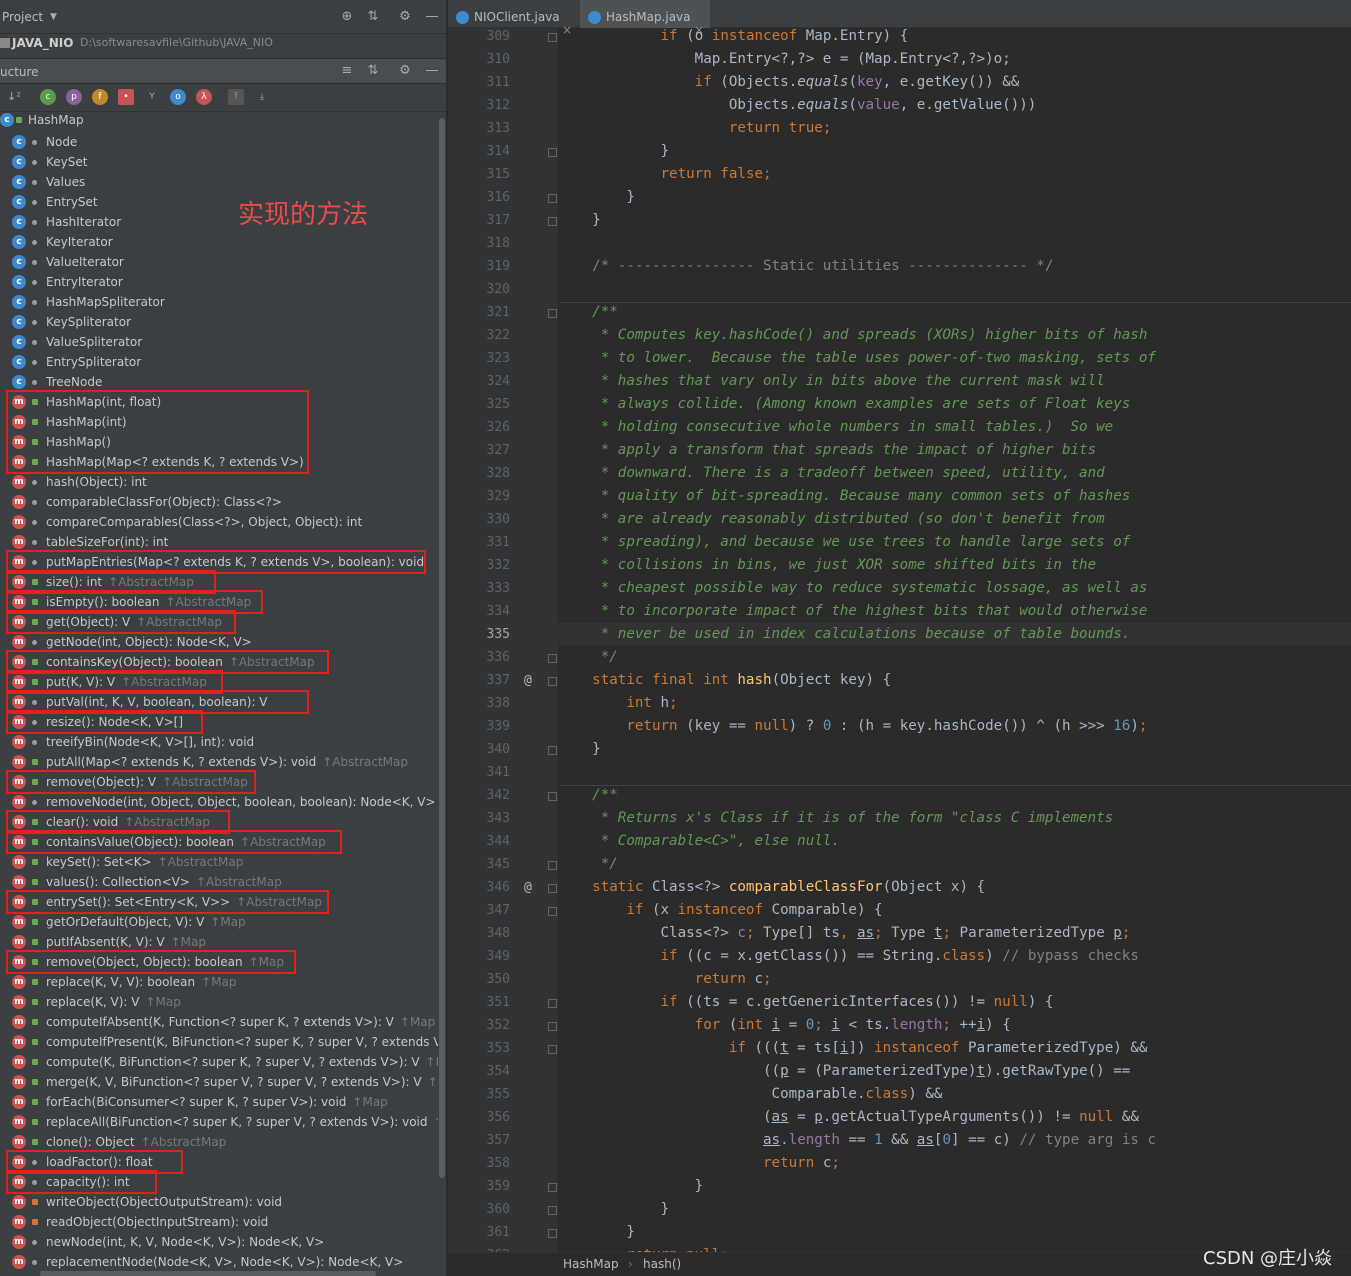 Image resolution: width=1351 pixels, height=1276 pixels. Describe the element at coordinates (96, 482) in the screenshot. I see `tree-item-label: hash(Object): int` at that location.